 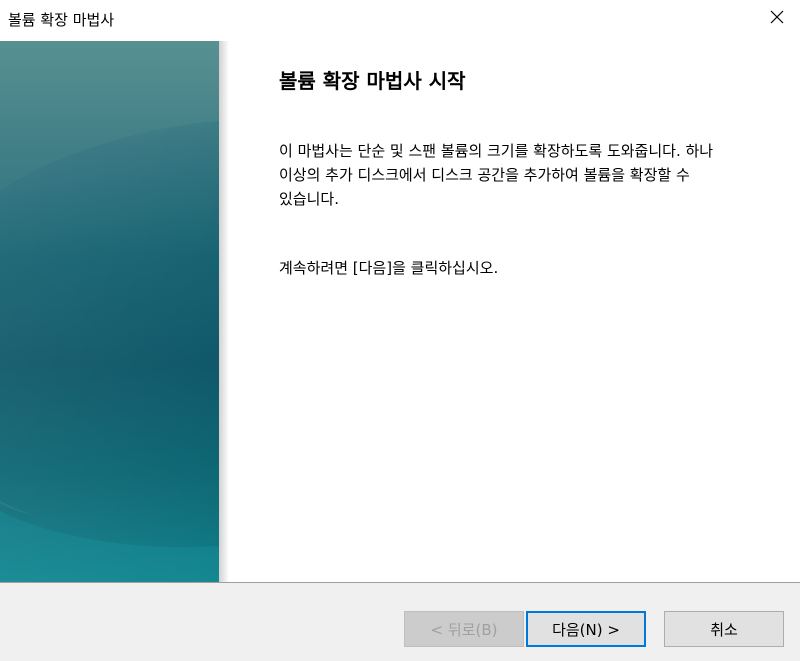 I want to click on button-bar: < 뒤로(B) 다음(N) > 취소, so click(x=400, y=622).